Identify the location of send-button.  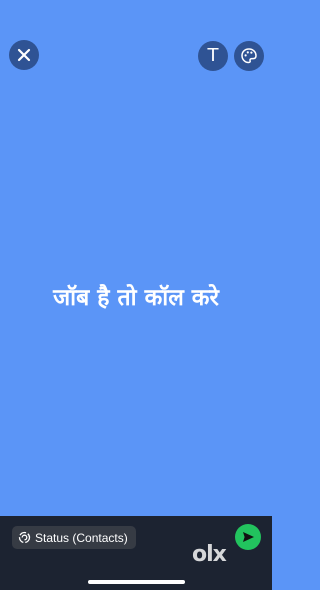
(248, 537).